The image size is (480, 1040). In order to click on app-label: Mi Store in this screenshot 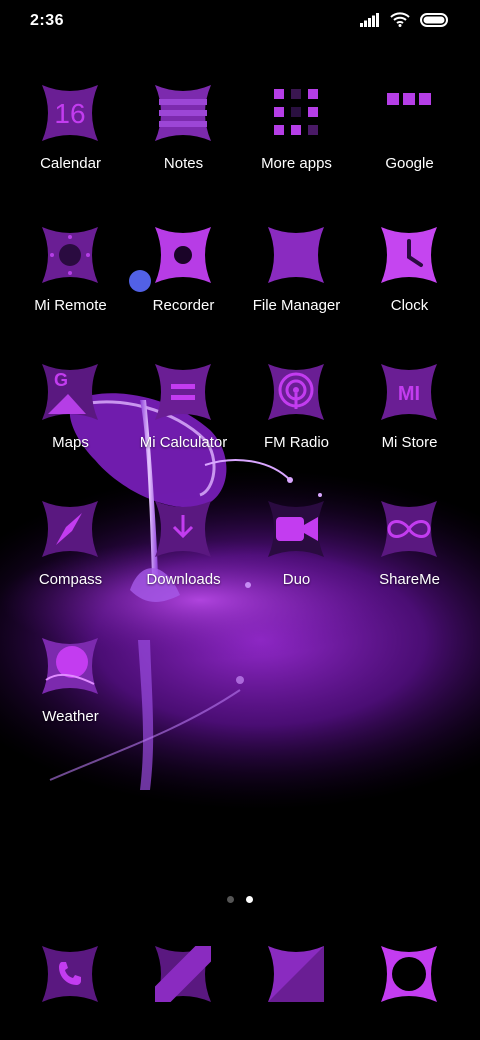, I will do `click(409, 442)`.